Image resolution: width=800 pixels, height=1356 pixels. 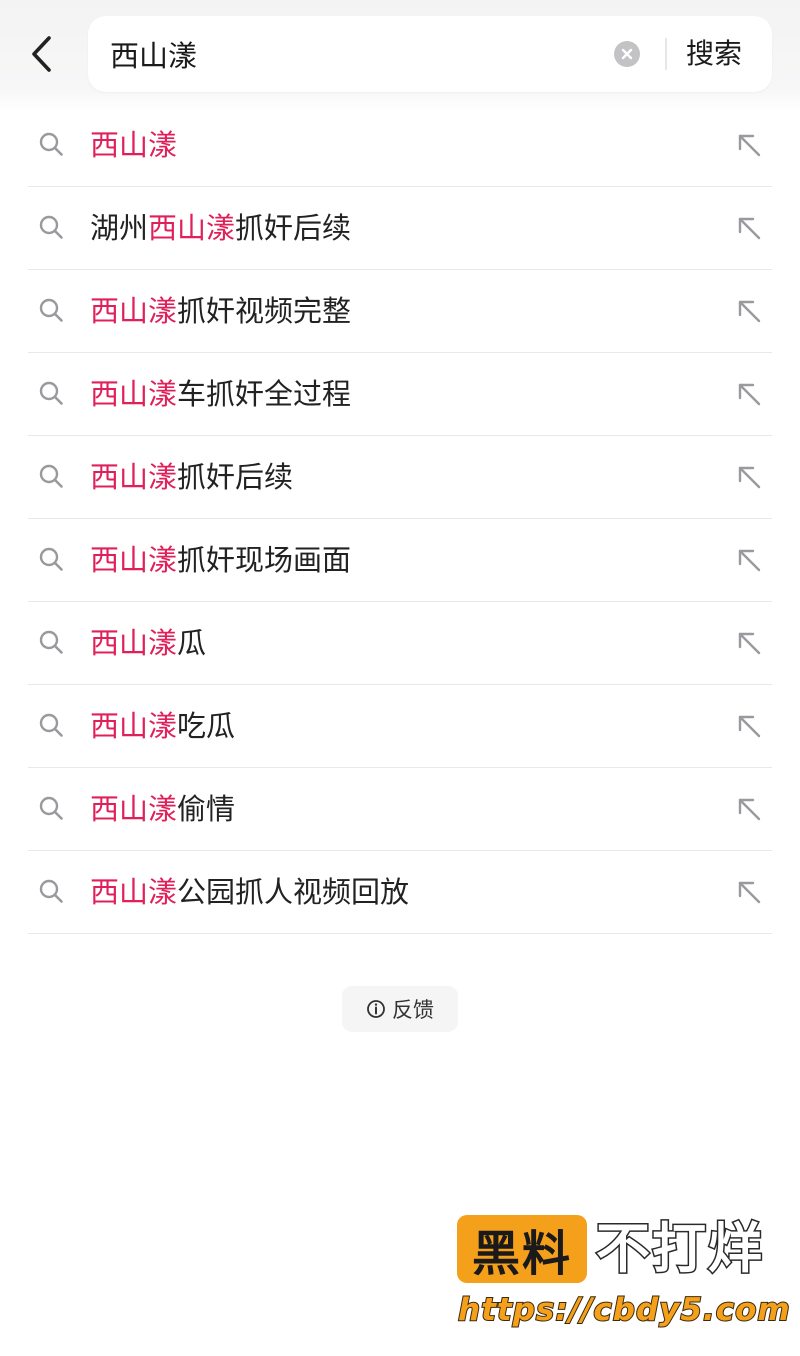 What do you see at coordinates (264, 311) in the screenshot?
I see `suggestion-suffix: 抓奸视频完整` at bounding box center [264, 311].